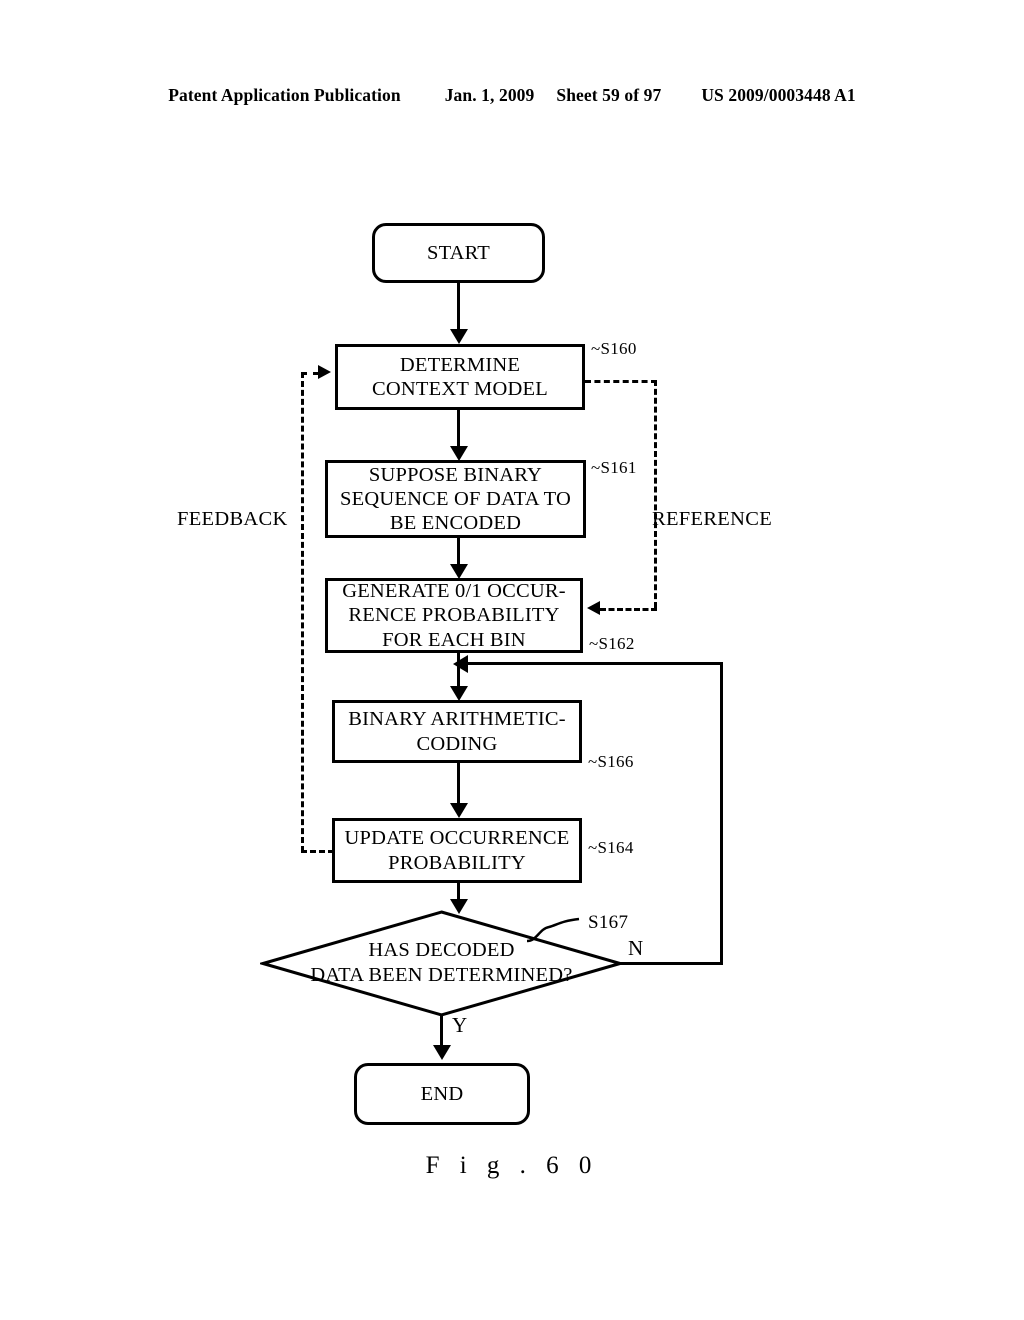  What do you see at coordinates (655, 494) in the screenshot?
I see `reference-dash-vertical` at bounding box center [655, 494].